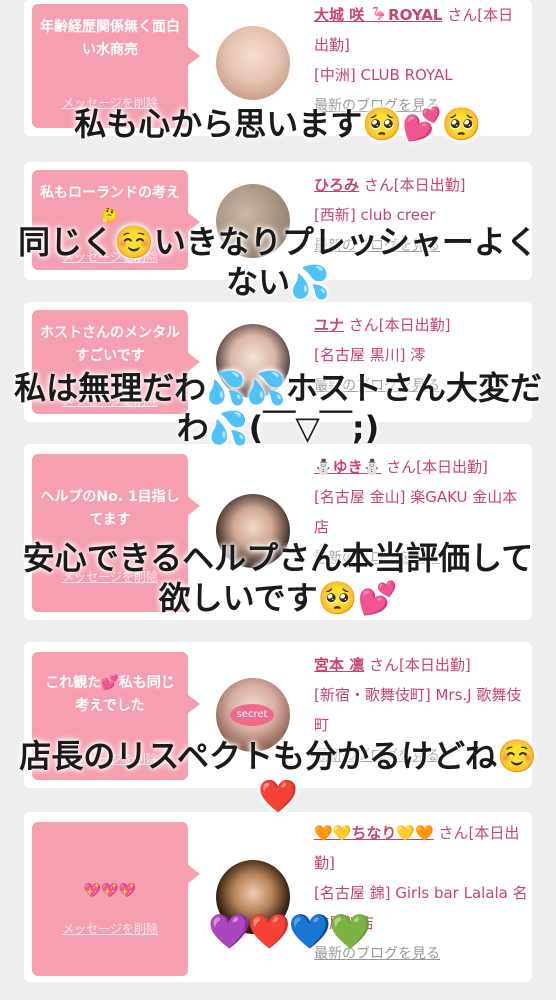 Image resolution: width=556 pixels, height=1000 pixels. Describe the element at coordinates (110, 508) in the screenshot. I see `message-text: ヘルプのNo. 1目指してます` at that location.